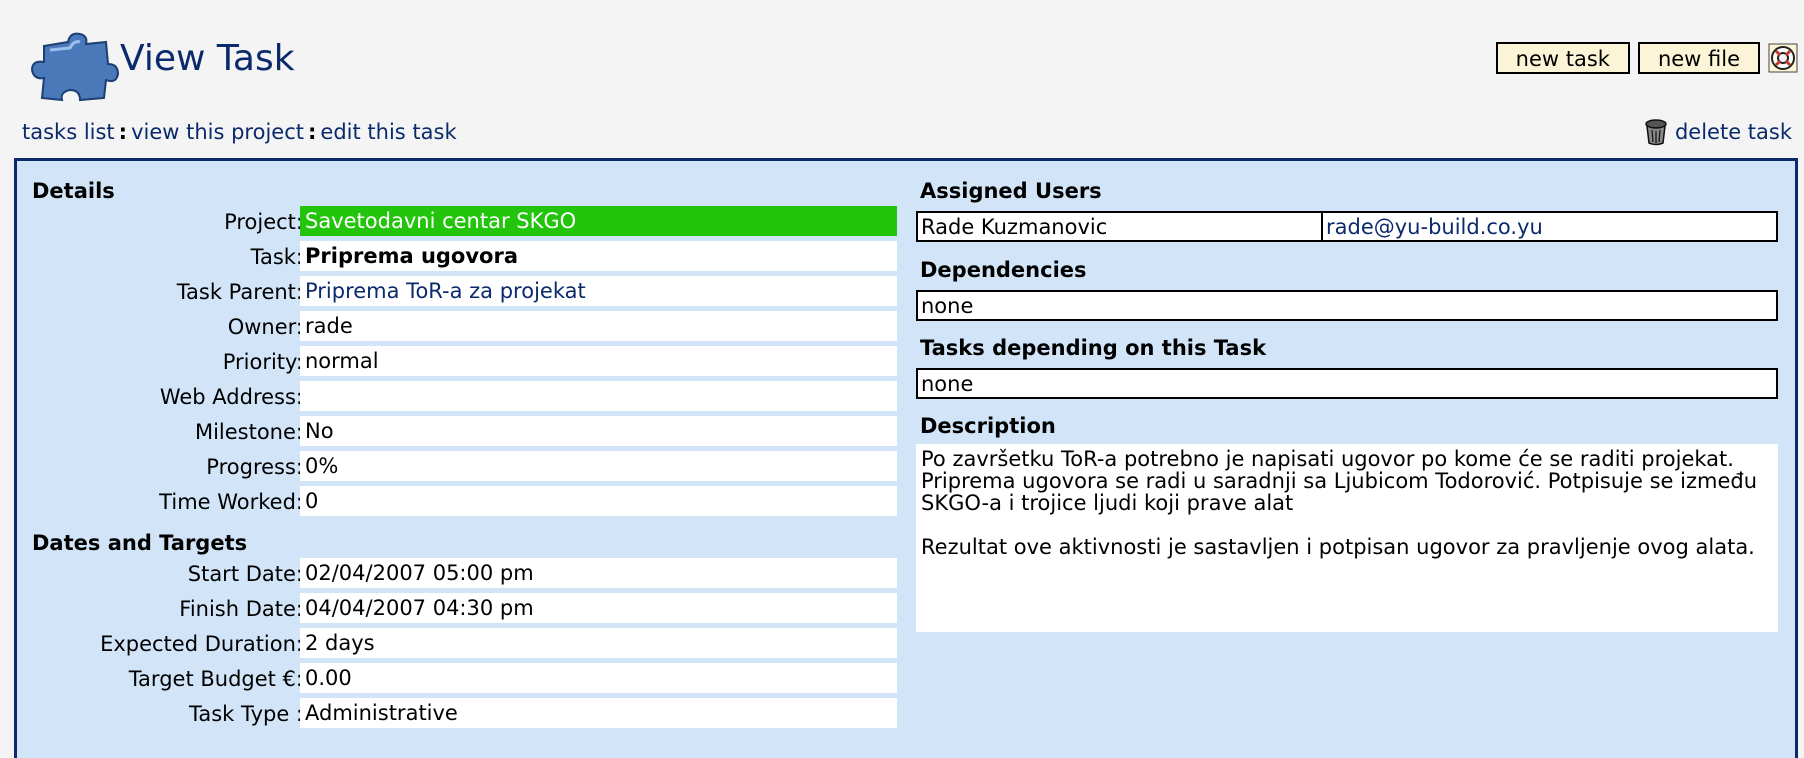 Image resolution: width=1804 pixels, height=758 pixels. Describe the element at coordinates (1698, 58) in the screenshot. I see `new-file-button: new file` at that location.